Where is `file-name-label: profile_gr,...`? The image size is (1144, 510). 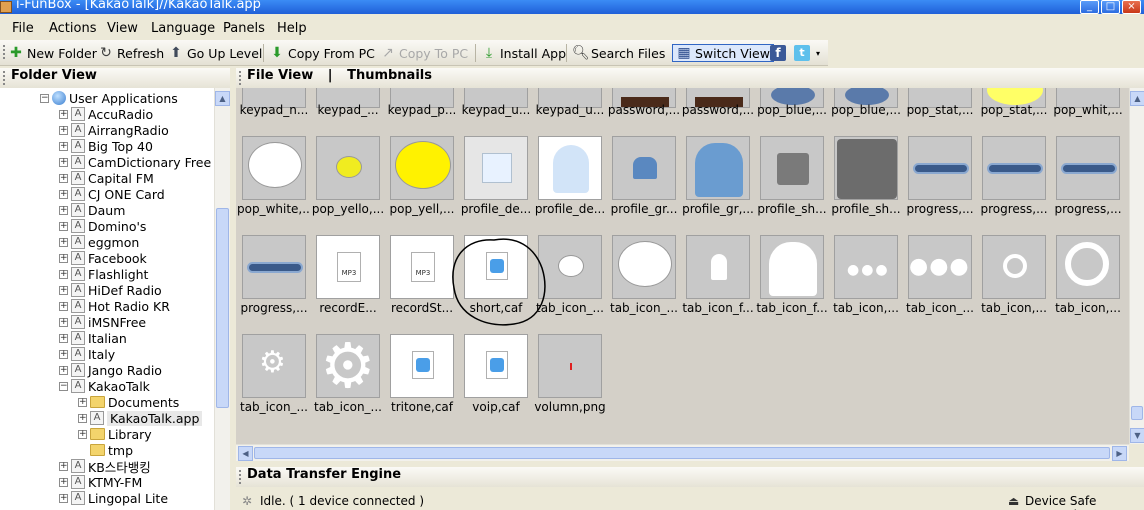
file-name-label: profile_gr,... is located at coordinates (718, 209).